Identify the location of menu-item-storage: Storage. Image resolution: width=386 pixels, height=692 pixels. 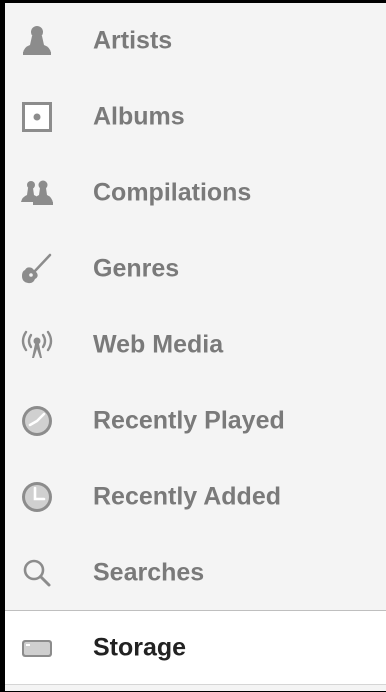
(195, 647).